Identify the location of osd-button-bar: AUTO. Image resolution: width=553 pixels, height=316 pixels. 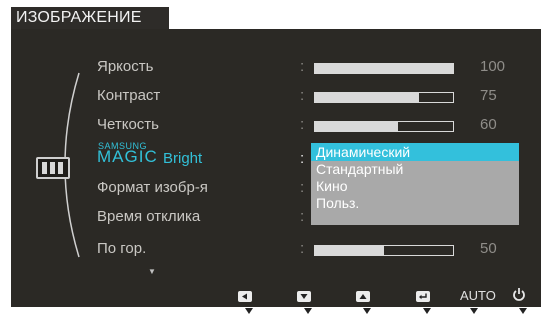
(276, 296).